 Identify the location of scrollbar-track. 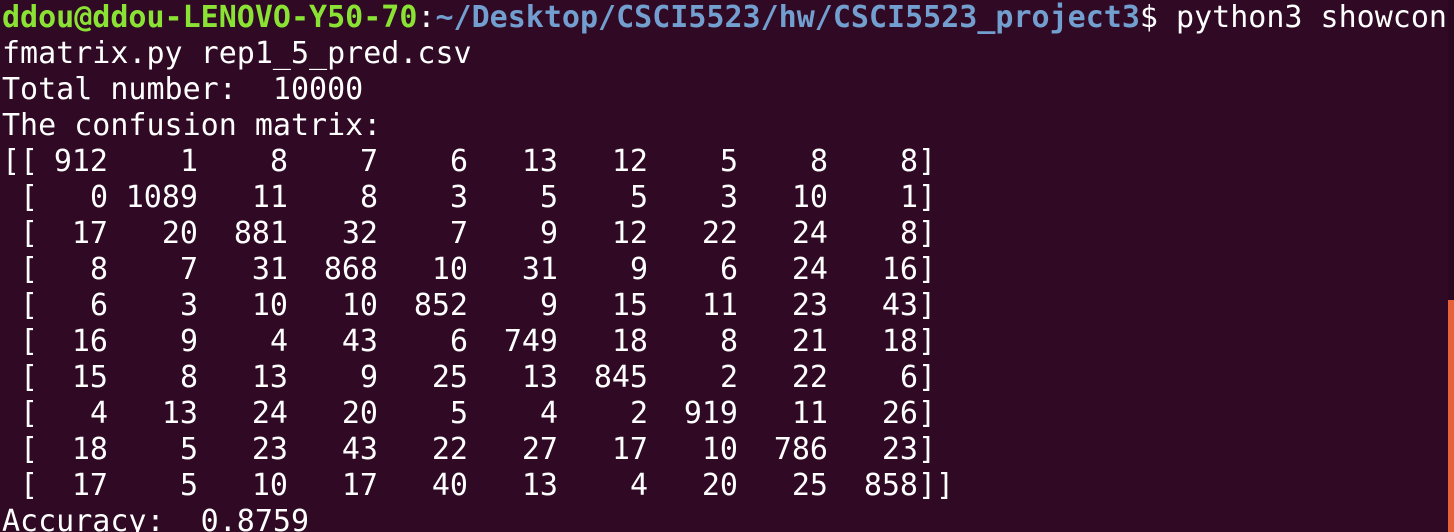
(1451, 266).